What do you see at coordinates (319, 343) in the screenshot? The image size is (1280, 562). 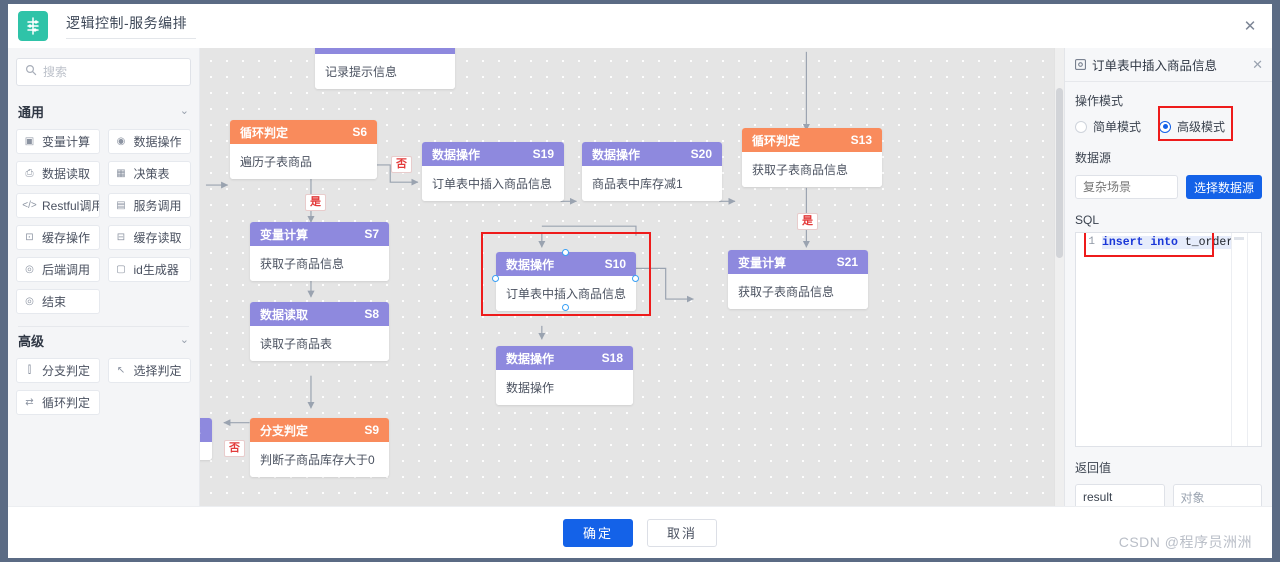 I see `node-desc: 读取子商品表` at bounding box center [319, 343].